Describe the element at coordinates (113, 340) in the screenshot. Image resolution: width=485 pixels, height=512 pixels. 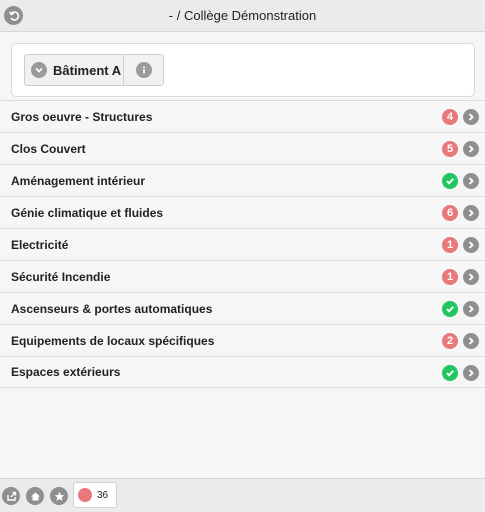
I see `category-label: Equipements de locaux spécifiques` at that location.